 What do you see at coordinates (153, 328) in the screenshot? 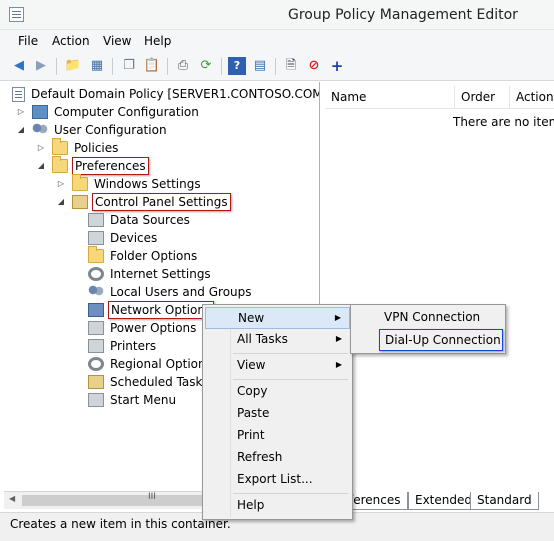
I see `tree-label: Power Options` at bounding box center [153, 328].